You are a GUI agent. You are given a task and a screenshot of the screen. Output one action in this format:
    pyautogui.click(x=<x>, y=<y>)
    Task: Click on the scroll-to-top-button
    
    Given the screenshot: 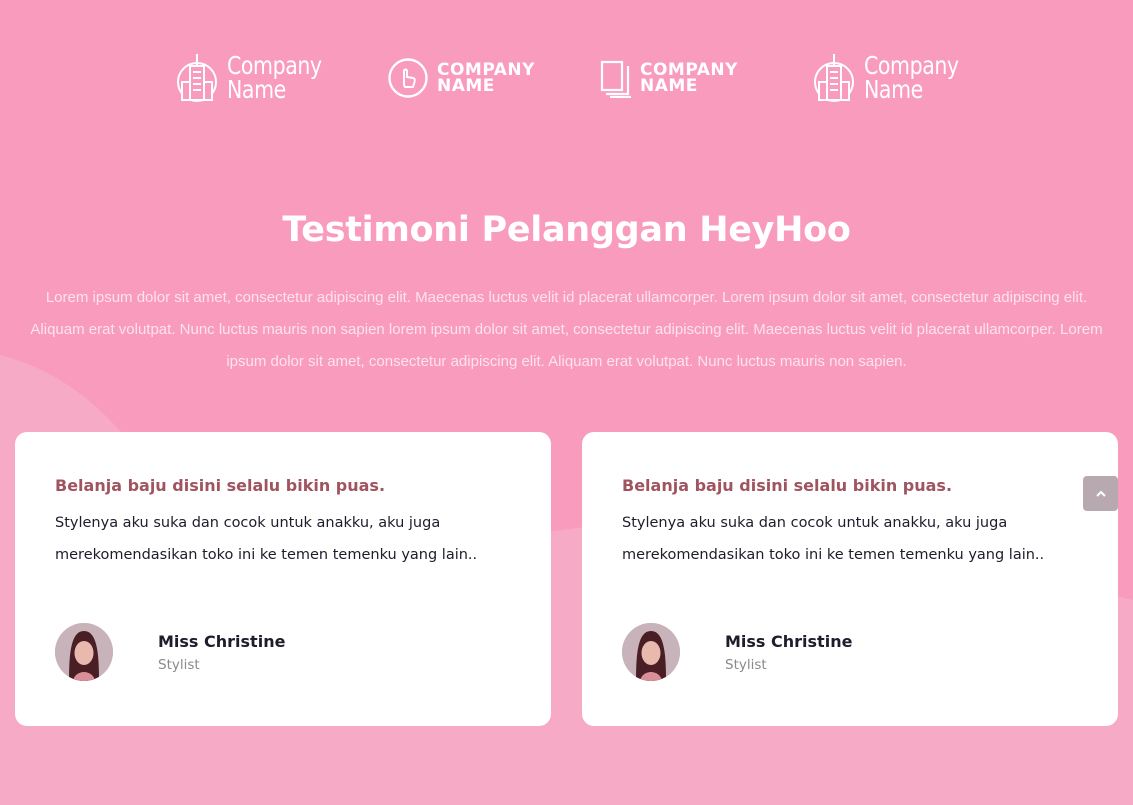 What is the action you would take?
    pyautogui.click(x=1100, y=493)
    